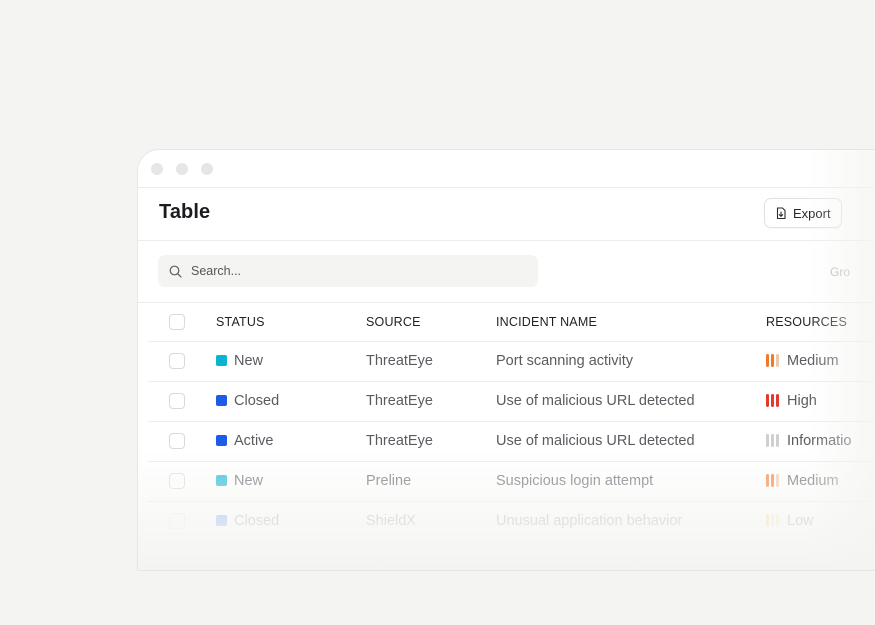 The height and width of the screenshot is (625, 875). What do you see at coordinates (254, 441) in the screenshot?
I see `status-label: Active` at bounding box center [254, 441].